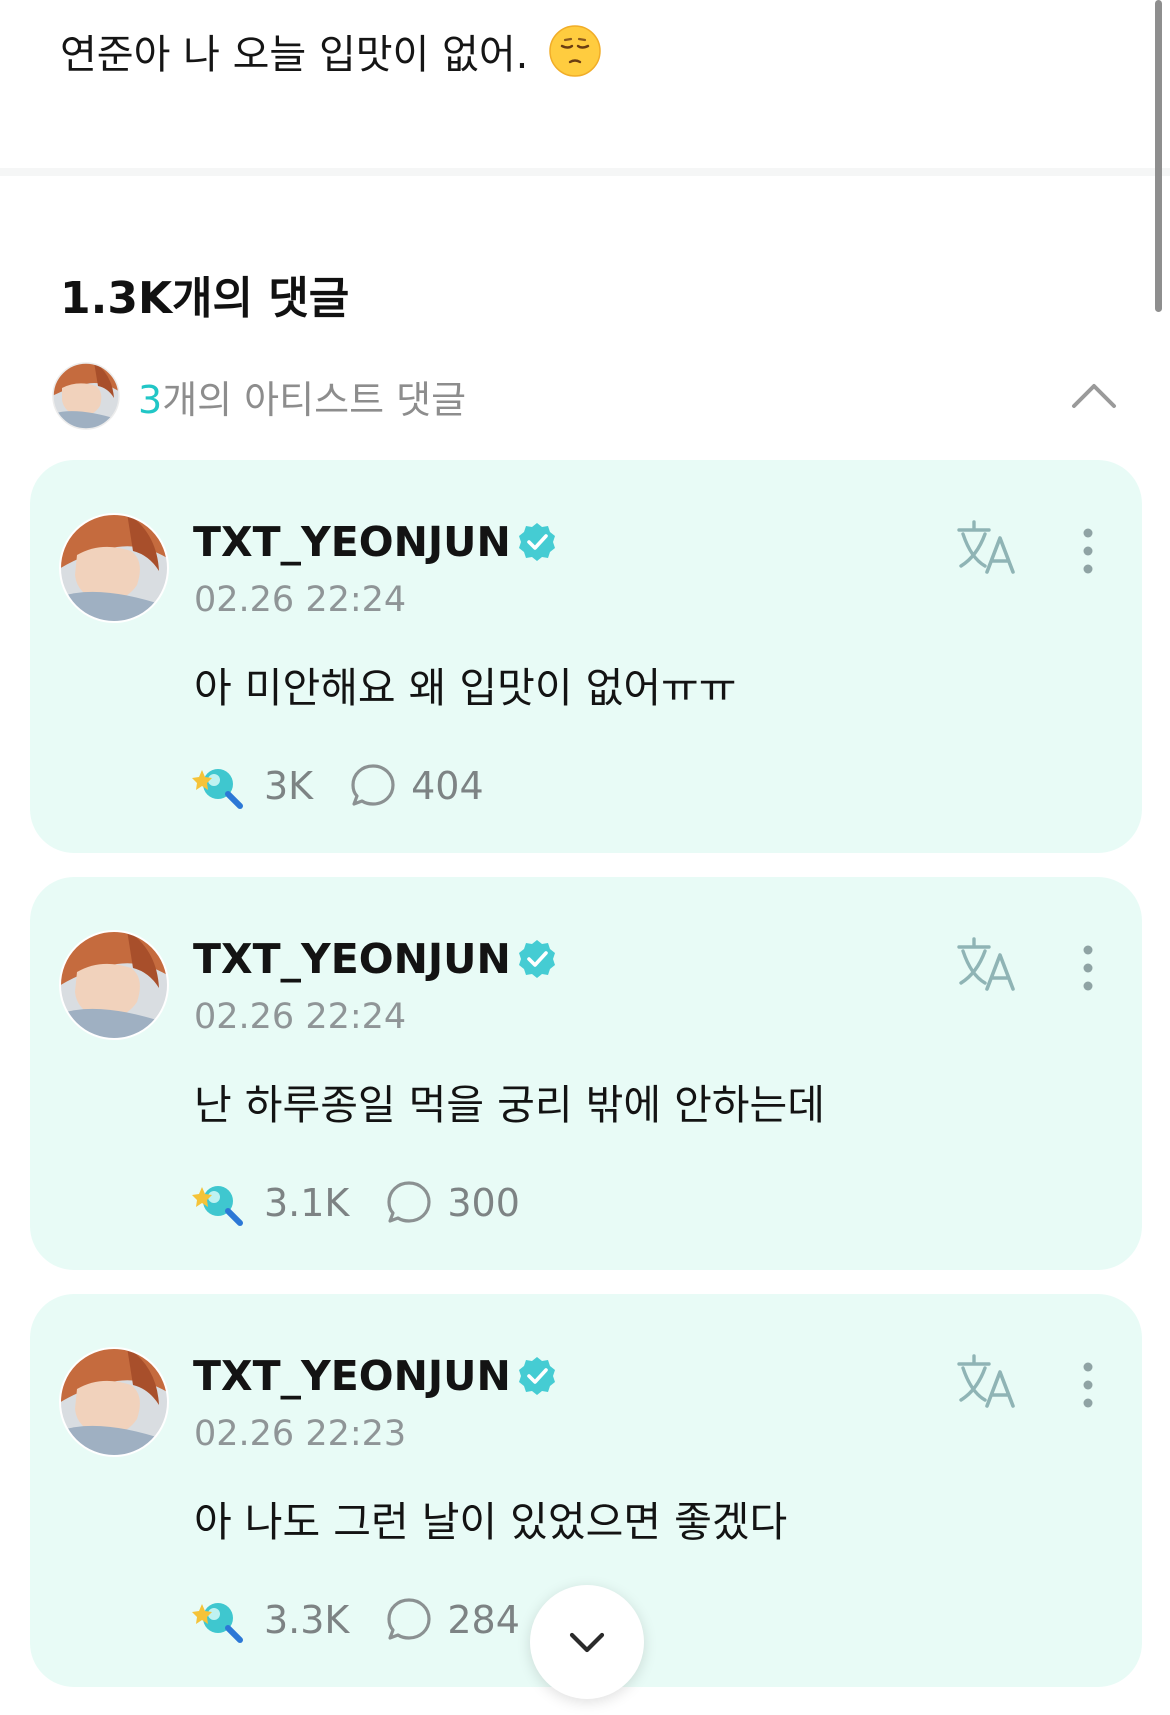 The image size is (1170, 1715). Describe the element at coordinates (491, 1522) in the screenshot. I see `comment-text: 아 나도 그런 날이 있었으면 좋겠다` at that location.